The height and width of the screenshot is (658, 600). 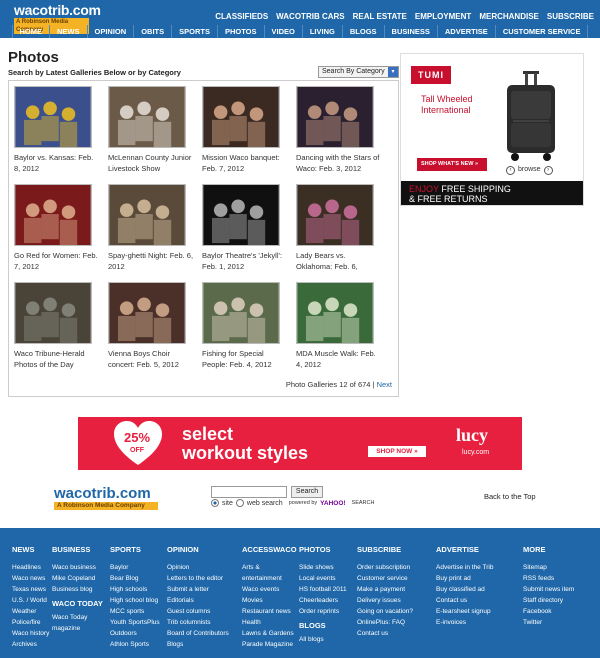 I want to click on gallery-item: McLennan County Junior Livestock Show, so click(x=149, y=130).